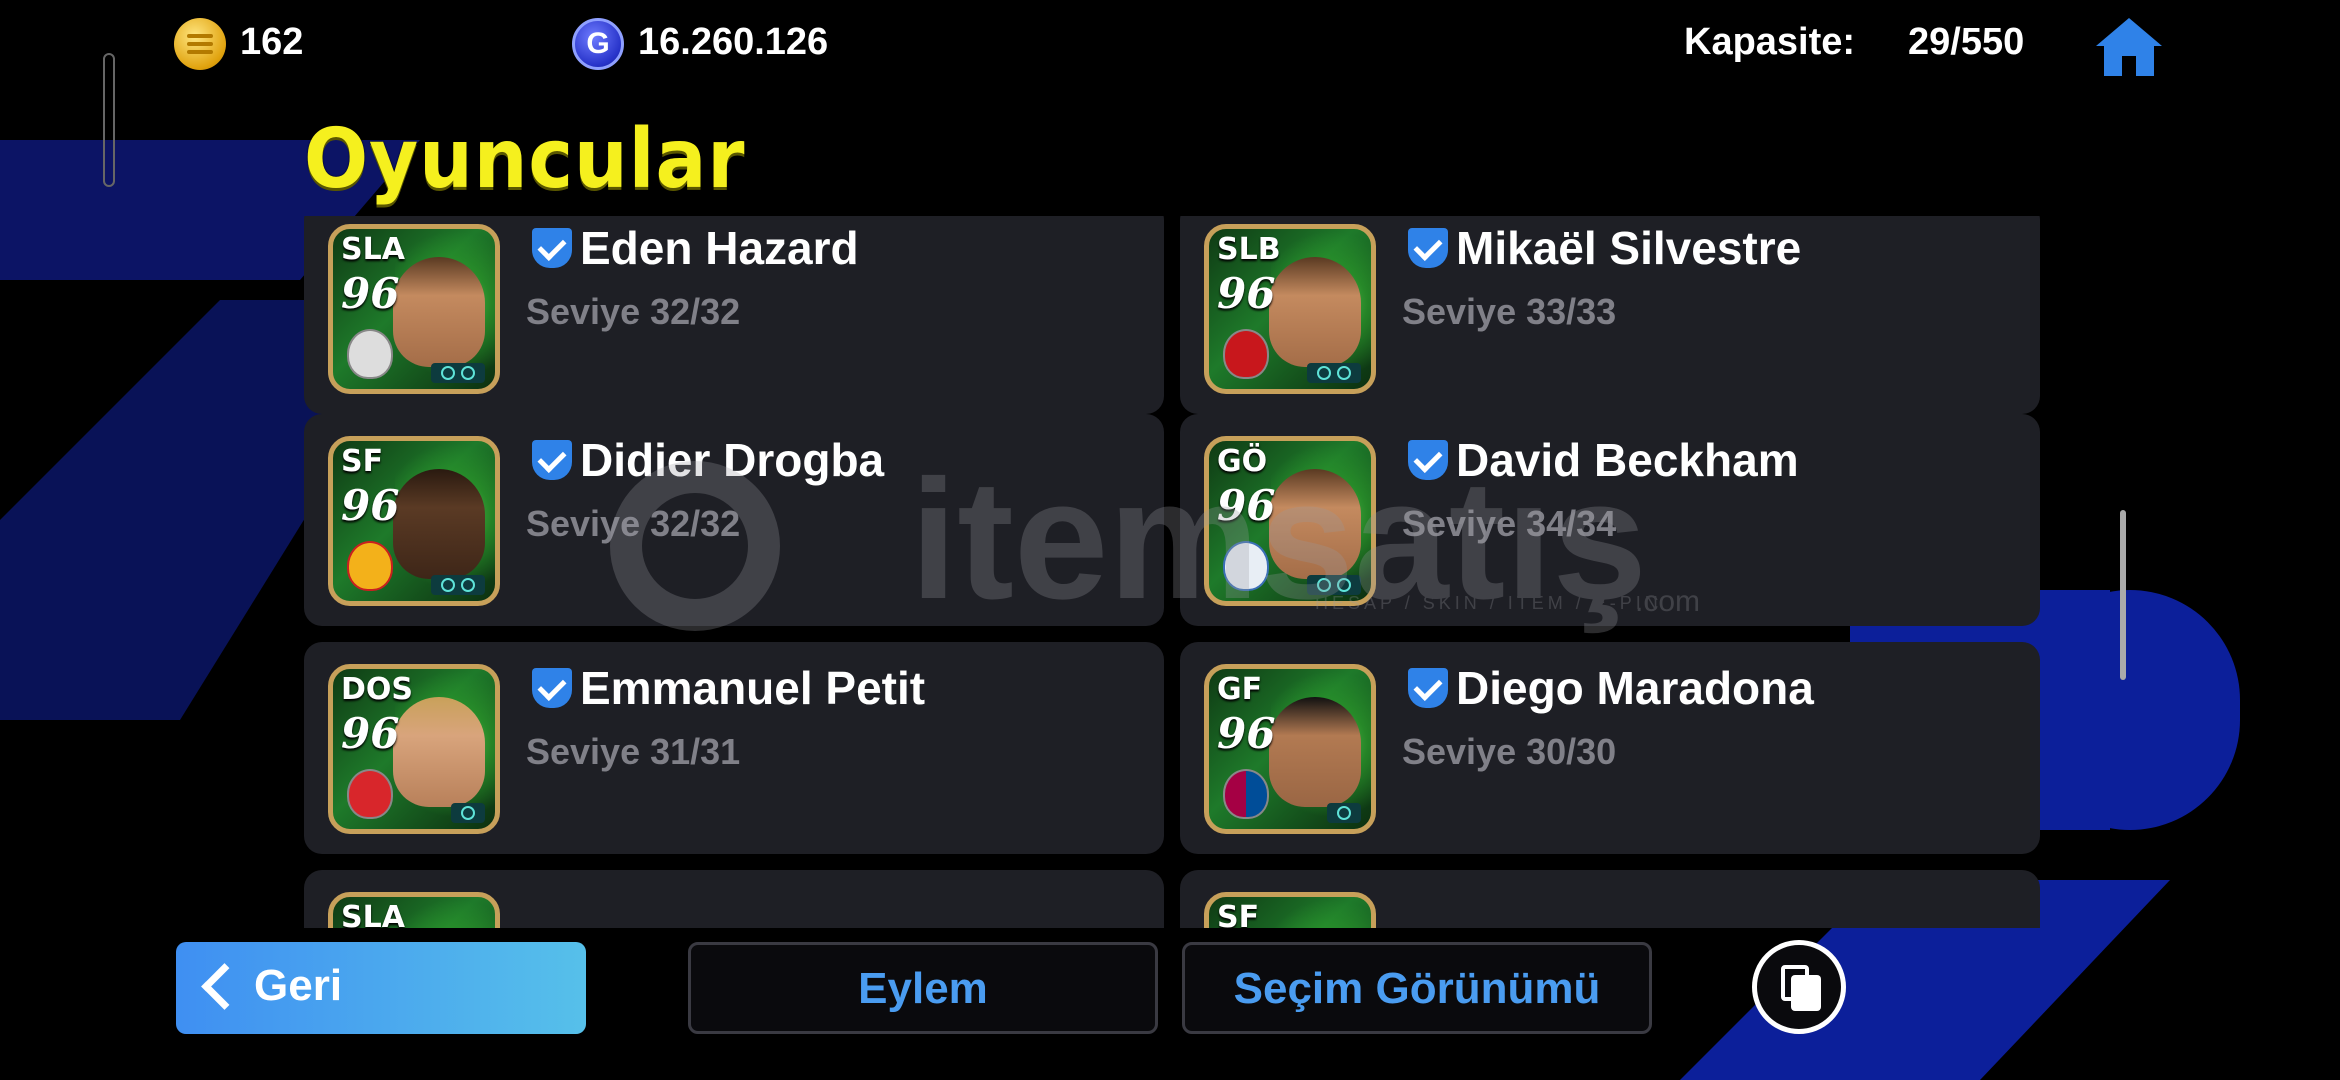  Describe the element at coordinates (923, 988) in the screenshot. I see `action-button: Eylem` at that location.